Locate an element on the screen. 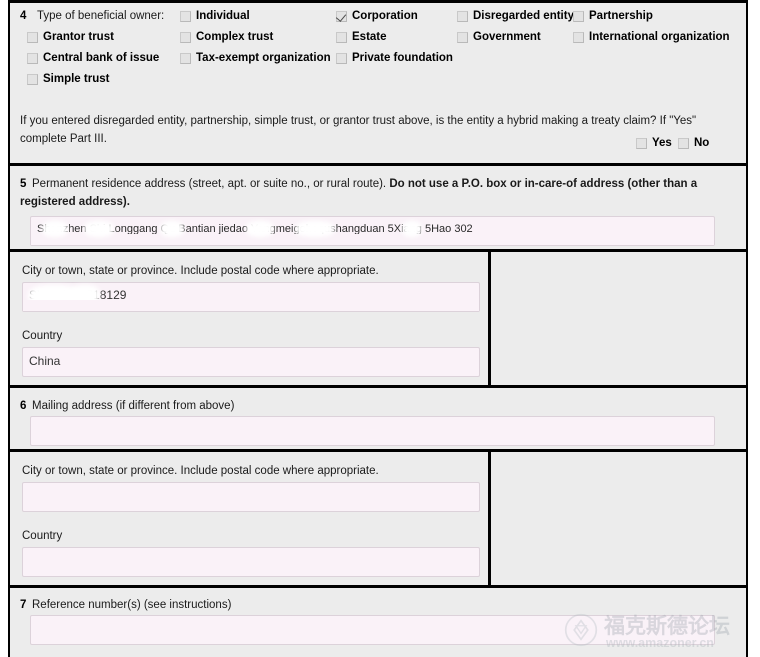  checkbox-label-estate: Estate is located at coordinates (369, 37).